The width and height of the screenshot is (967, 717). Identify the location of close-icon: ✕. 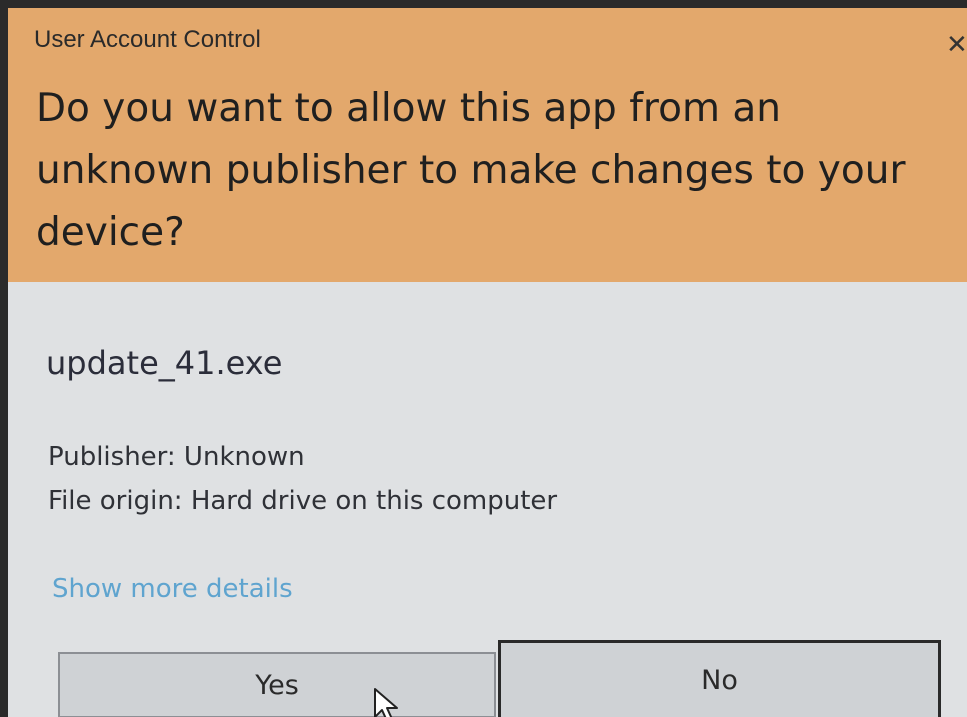
(956, 45).